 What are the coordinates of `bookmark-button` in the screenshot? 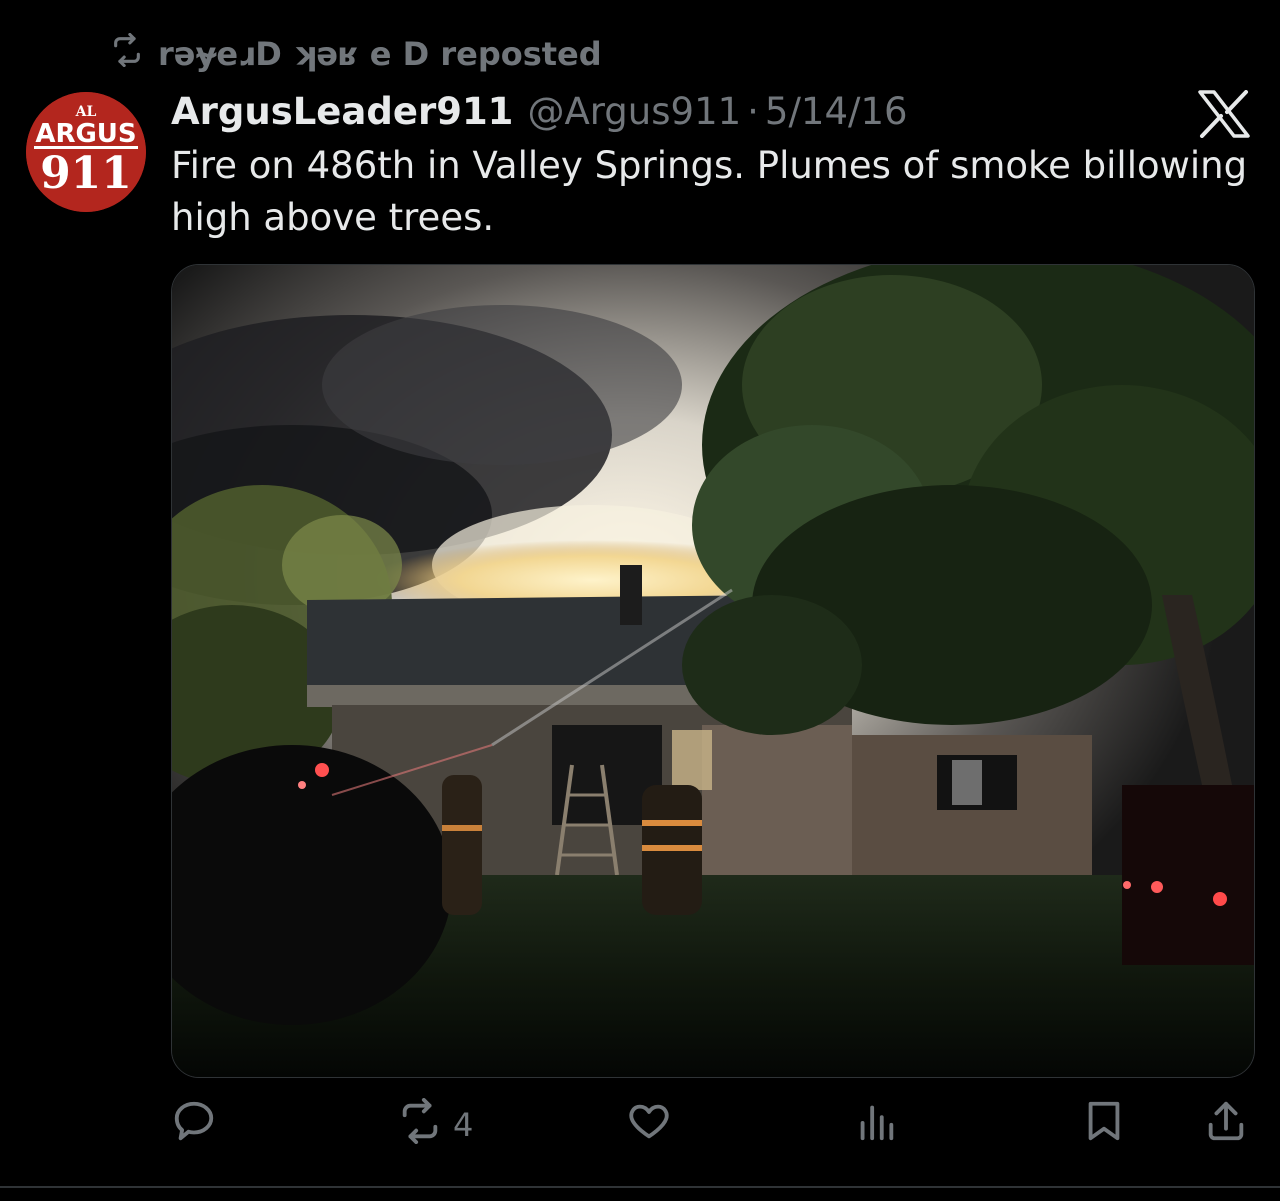 It's located at (1104, 1125).